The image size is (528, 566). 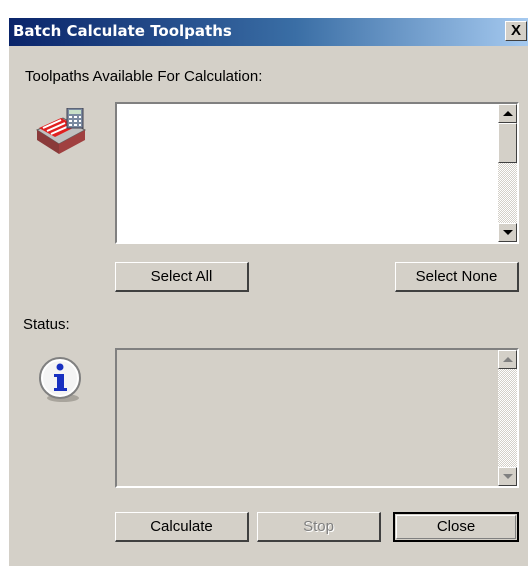 What do you see at coordinates (182, 277) in the screenshot?
I see `select-all-button: Select All` at bounding box center [182, 277].